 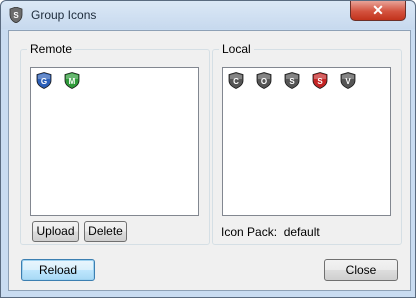 I want to click on close-icon: ✕, so click(x=378, y=10).